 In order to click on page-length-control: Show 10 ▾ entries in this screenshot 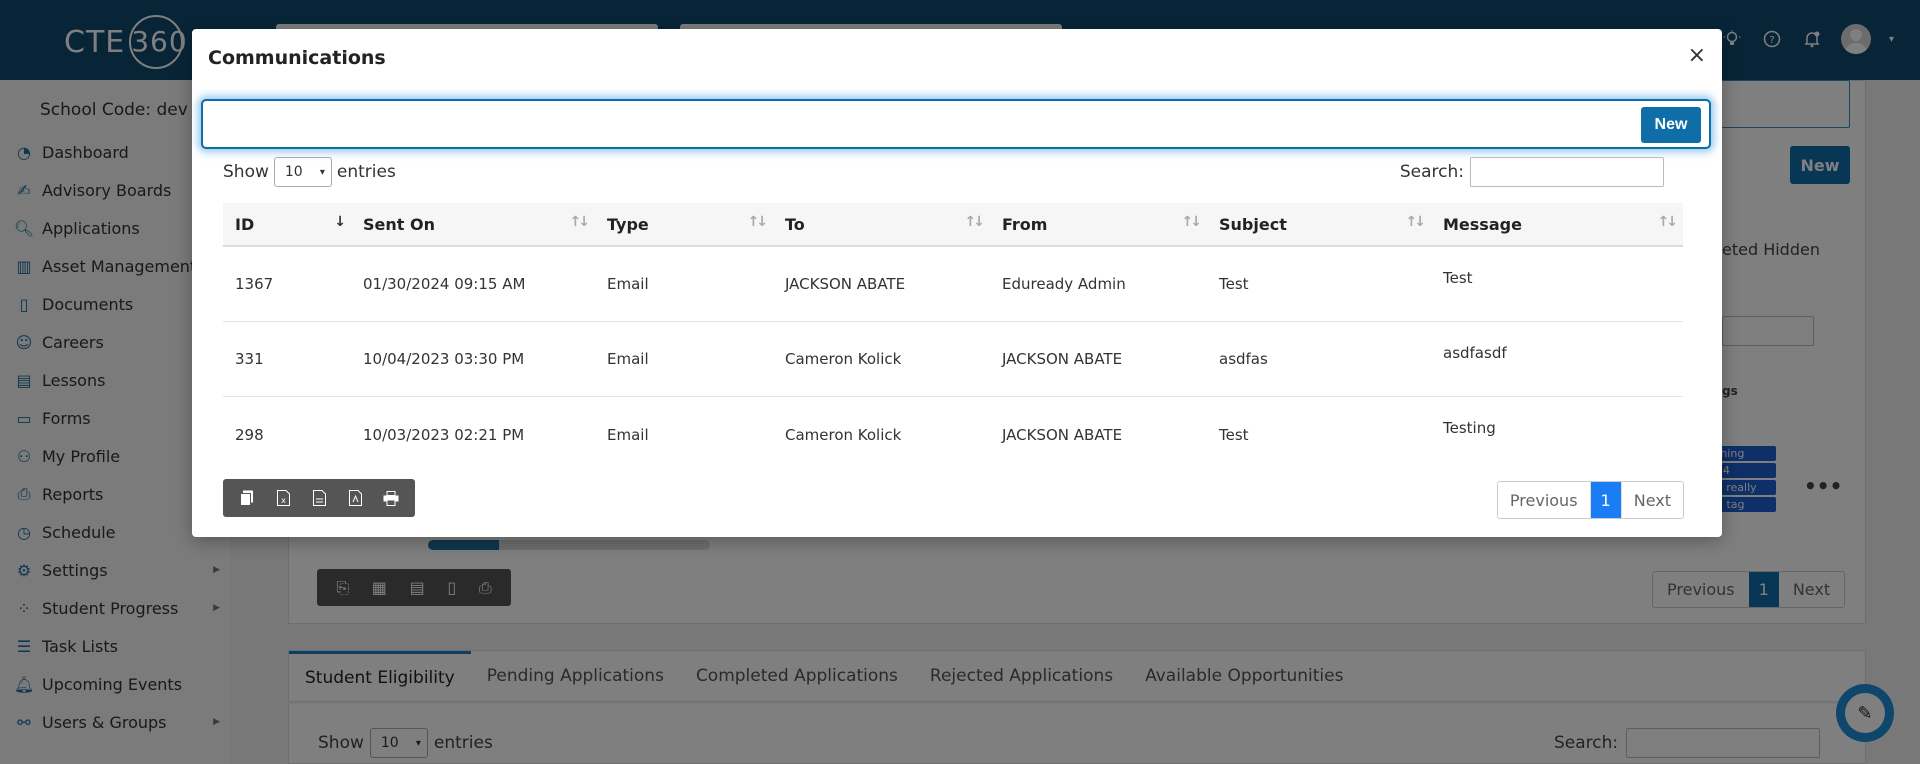, I will do `click(309, 172)`.